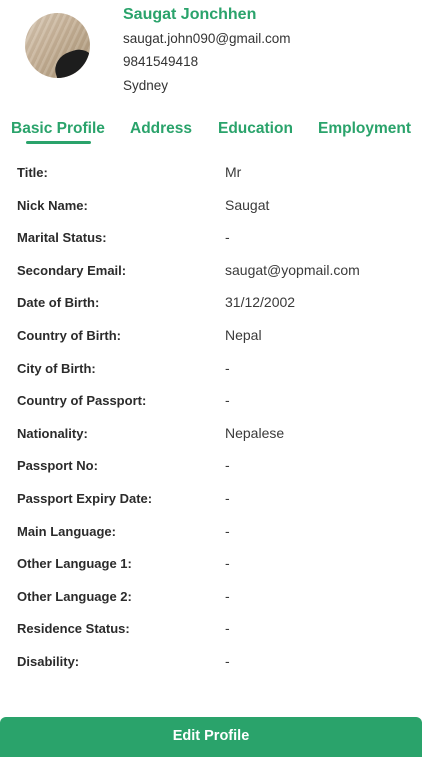 Image resolution: width=422 pixels, height=757 pixels. Describe the element at coordinates (211, 531) in the screenshot. I see `field-row-main-language: Main Language: -` at that location.